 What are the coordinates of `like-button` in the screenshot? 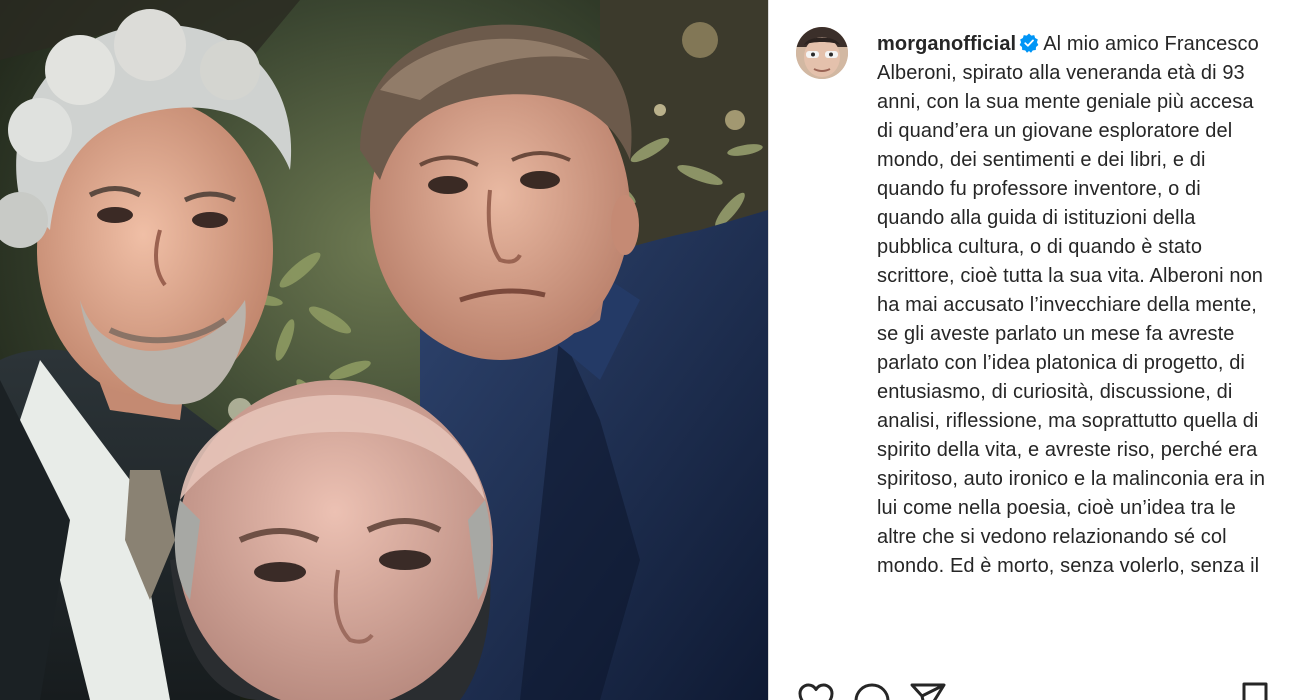 It's located at (816, 690).